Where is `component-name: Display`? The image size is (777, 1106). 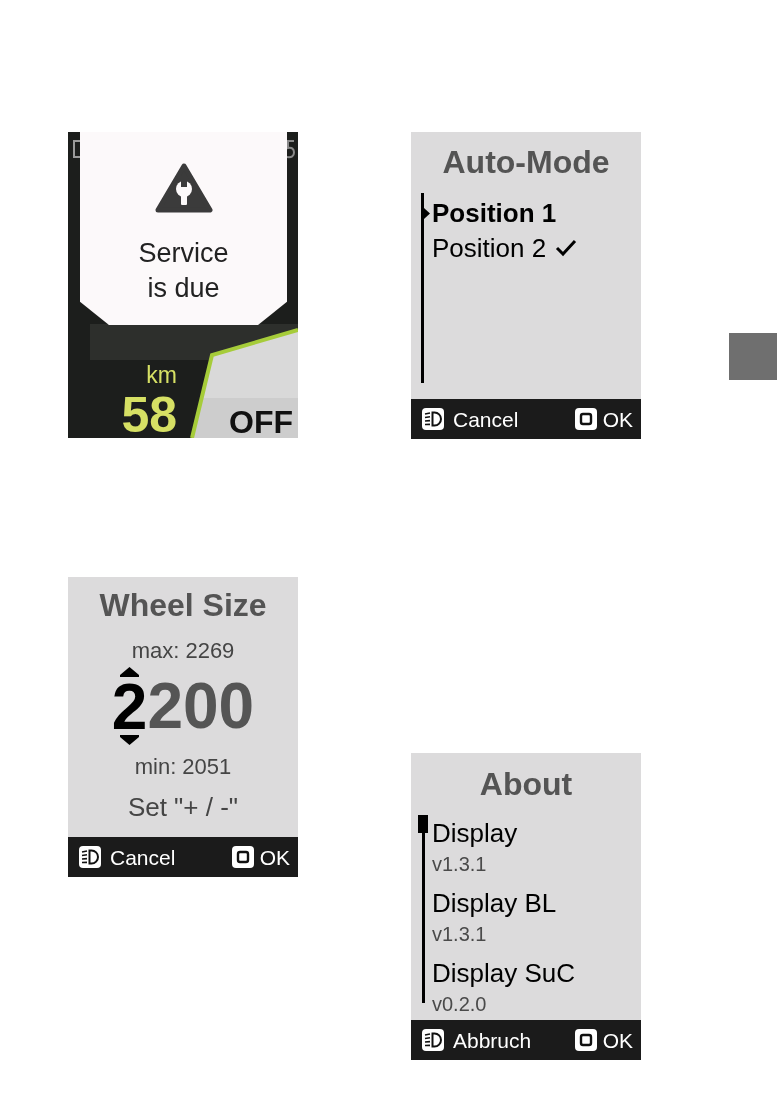 component-name: Display is located at coordinates (475, 833).